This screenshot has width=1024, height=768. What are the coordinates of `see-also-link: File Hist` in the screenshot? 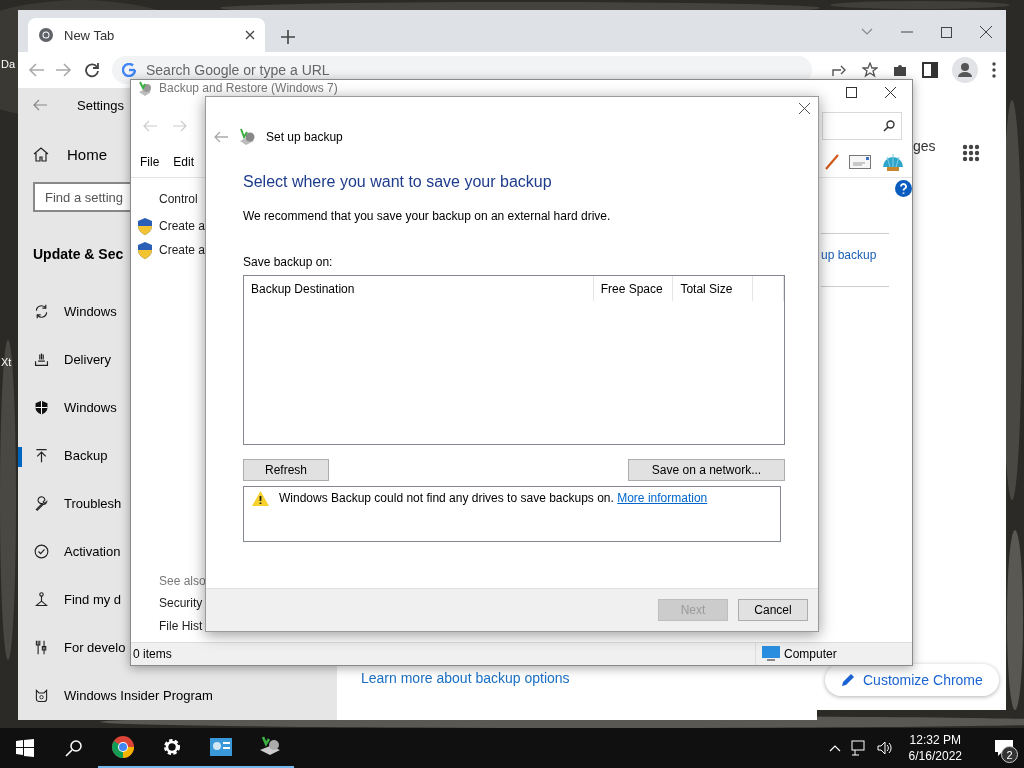 It's located at (170, 630).